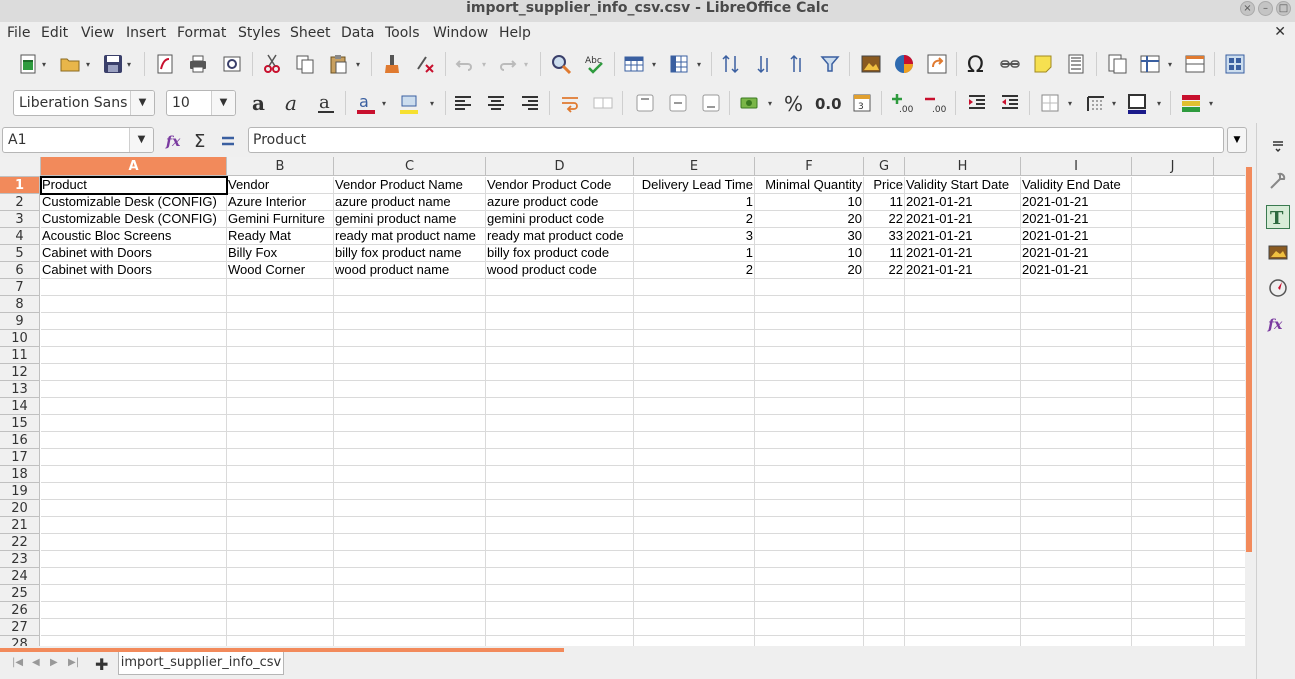  What do you see at coordinates (310, 33) in the screenshot?
I see `menu-sheet: Sheet` at bounding box center [310, 33].